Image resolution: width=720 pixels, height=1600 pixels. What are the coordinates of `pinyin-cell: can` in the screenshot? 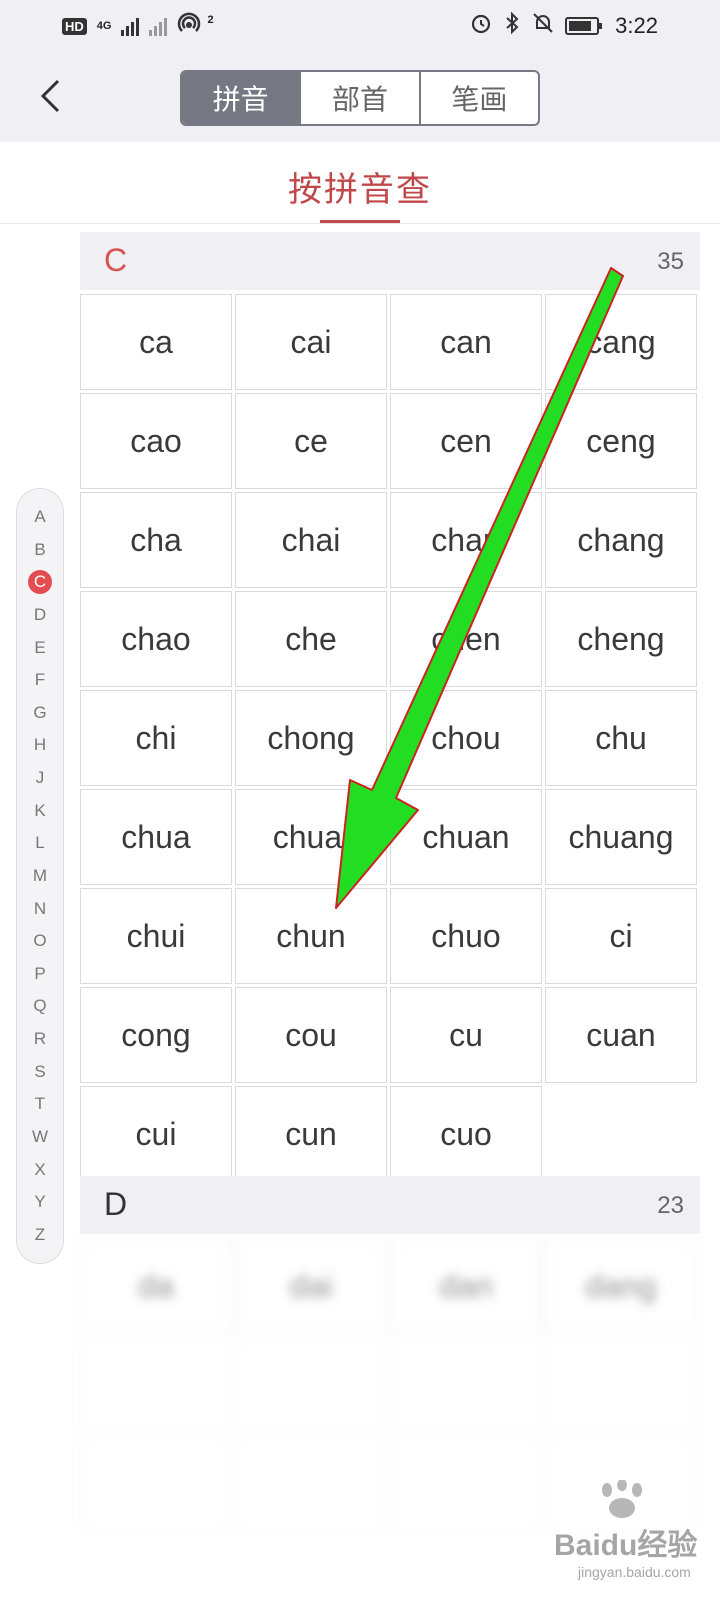 It's located at (466, 342).